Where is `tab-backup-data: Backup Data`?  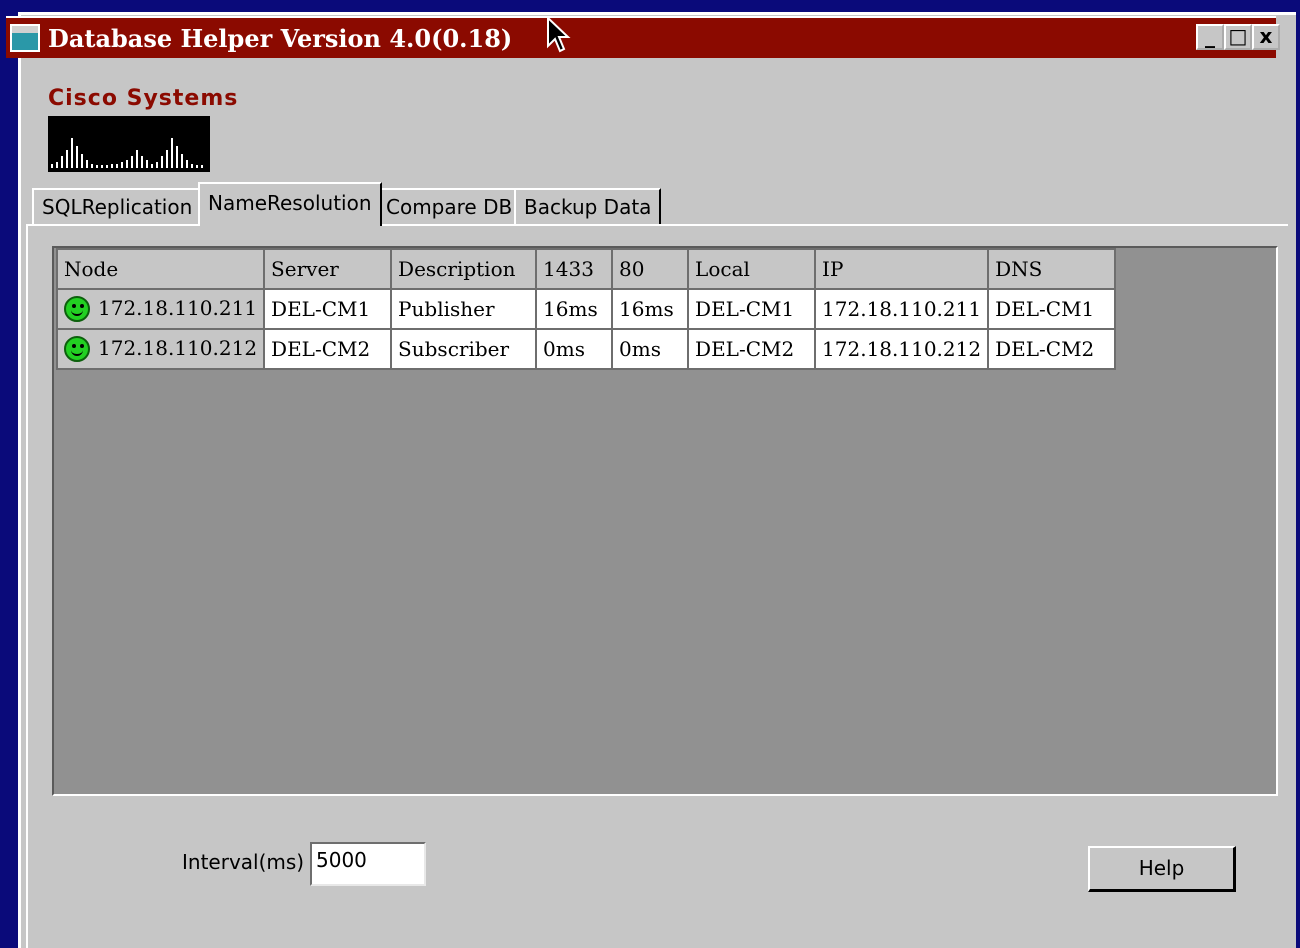 tab-backup-data: Backup Data is located at coordinates (588, 206).